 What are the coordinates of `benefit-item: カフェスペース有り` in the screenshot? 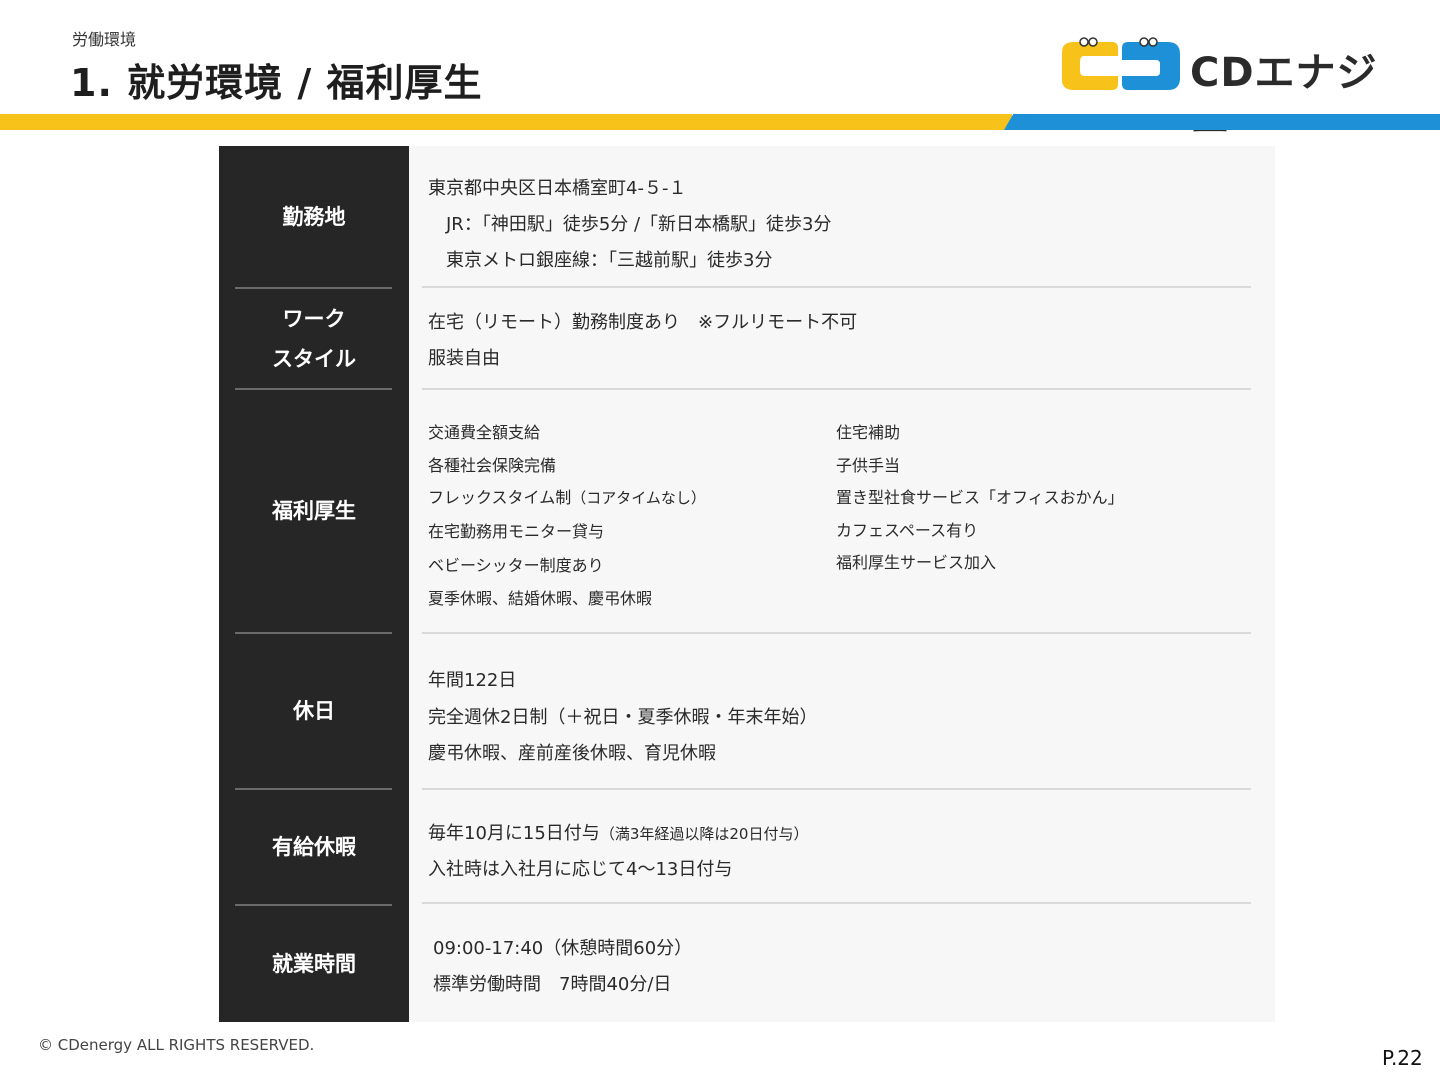 It's located at (907, 530).